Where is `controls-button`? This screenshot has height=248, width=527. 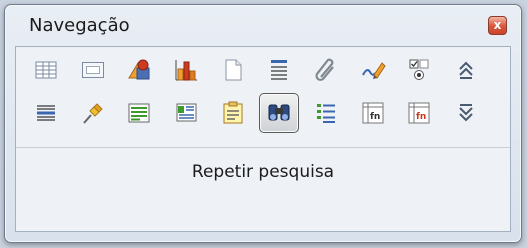 controls-button is located at coordinates (419, 70).